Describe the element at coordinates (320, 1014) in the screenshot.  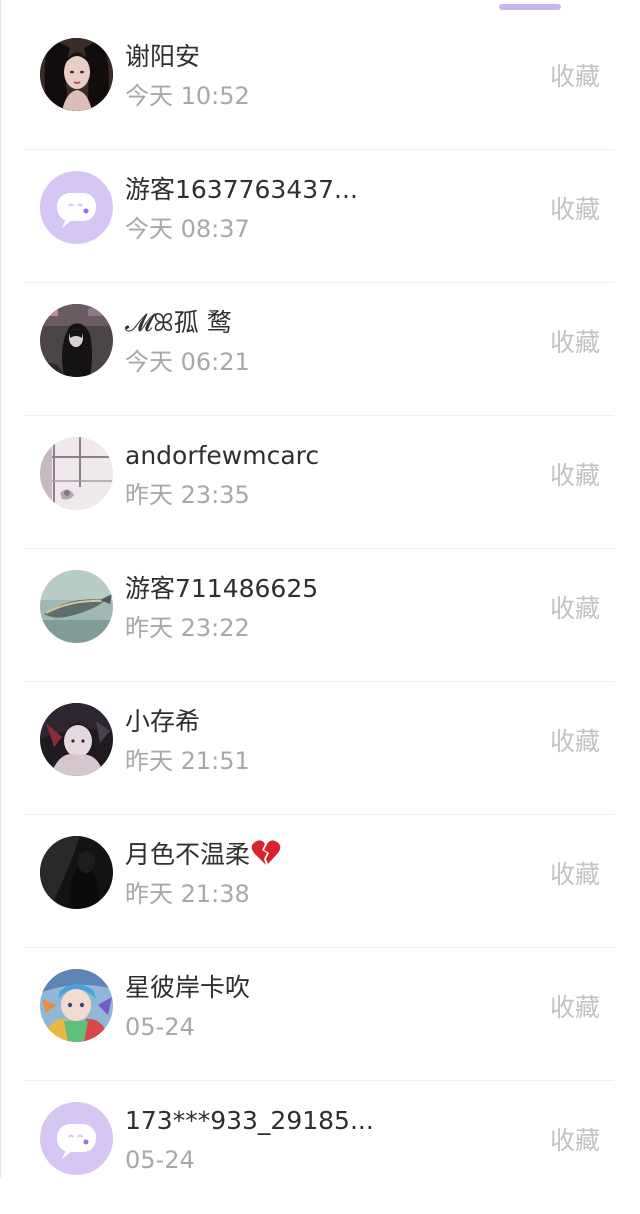
I see `conversation-row: 星彼岸卡吹 05-24 收藏` at that location.